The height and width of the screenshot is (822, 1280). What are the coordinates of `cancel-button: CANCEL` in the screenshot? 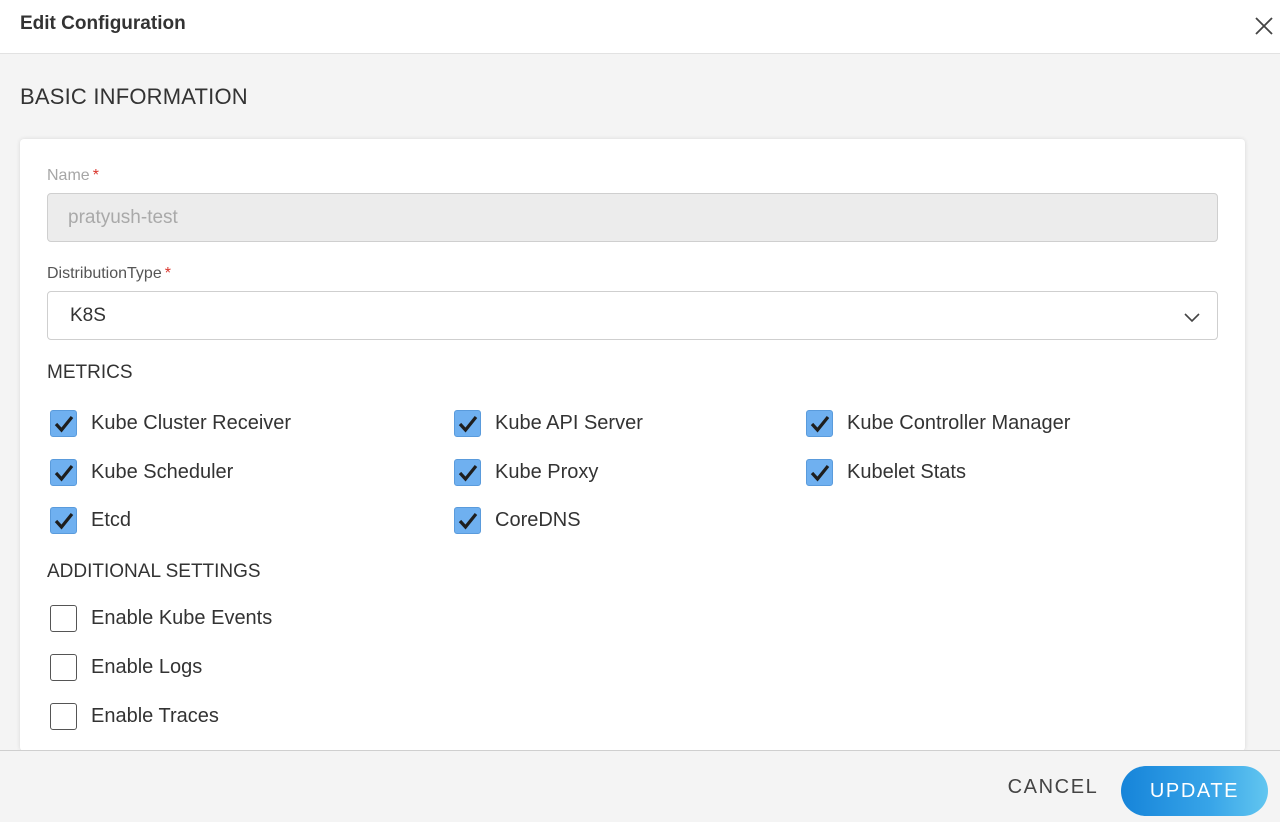 It's located at (1053, 791).